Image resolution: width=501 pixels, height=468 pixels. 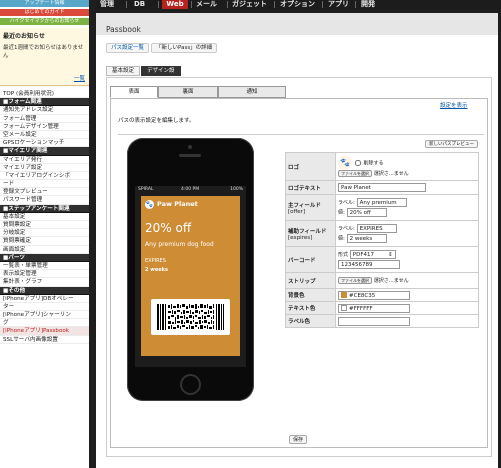 What do you see at coordinates (310, 321) in the screenshot?
I see `label-color-label: ラベル色` at bounding box center [310, 321].